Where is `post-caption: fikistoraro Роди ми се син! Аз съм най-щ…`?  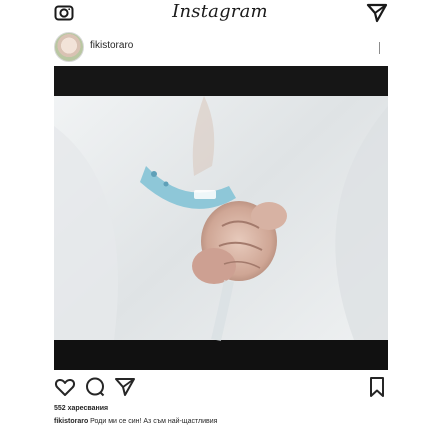 post-caption: fikistoraro Роди ми се син! Аз съм най-щ… is located at coordinates (135, 421).